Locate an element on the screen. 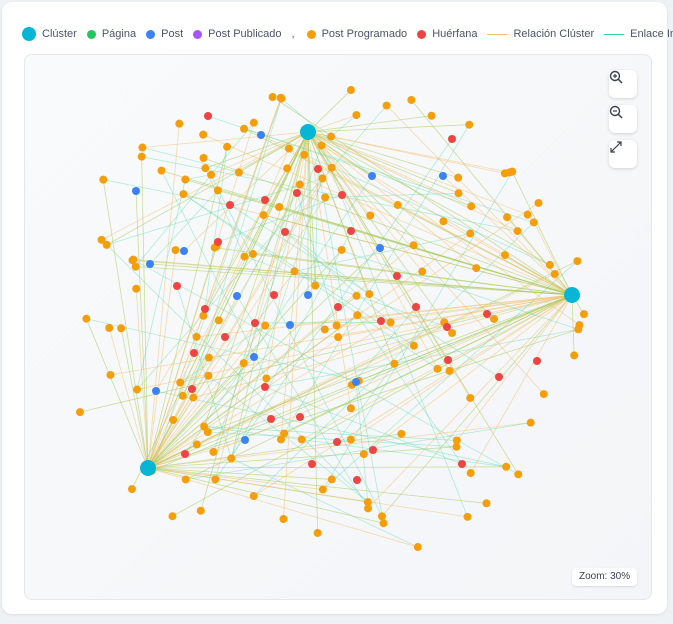  zoom-in-button is located at coordinates (623, 84).